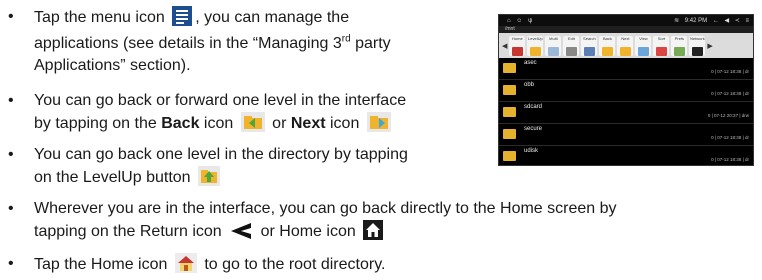 The height and width of the screenshot is (280, 762). What do you see at coordinates (535, 45) in the screenshot?
I see `toolbar-levelup: LevelUp` at bounding box center [535, 45].